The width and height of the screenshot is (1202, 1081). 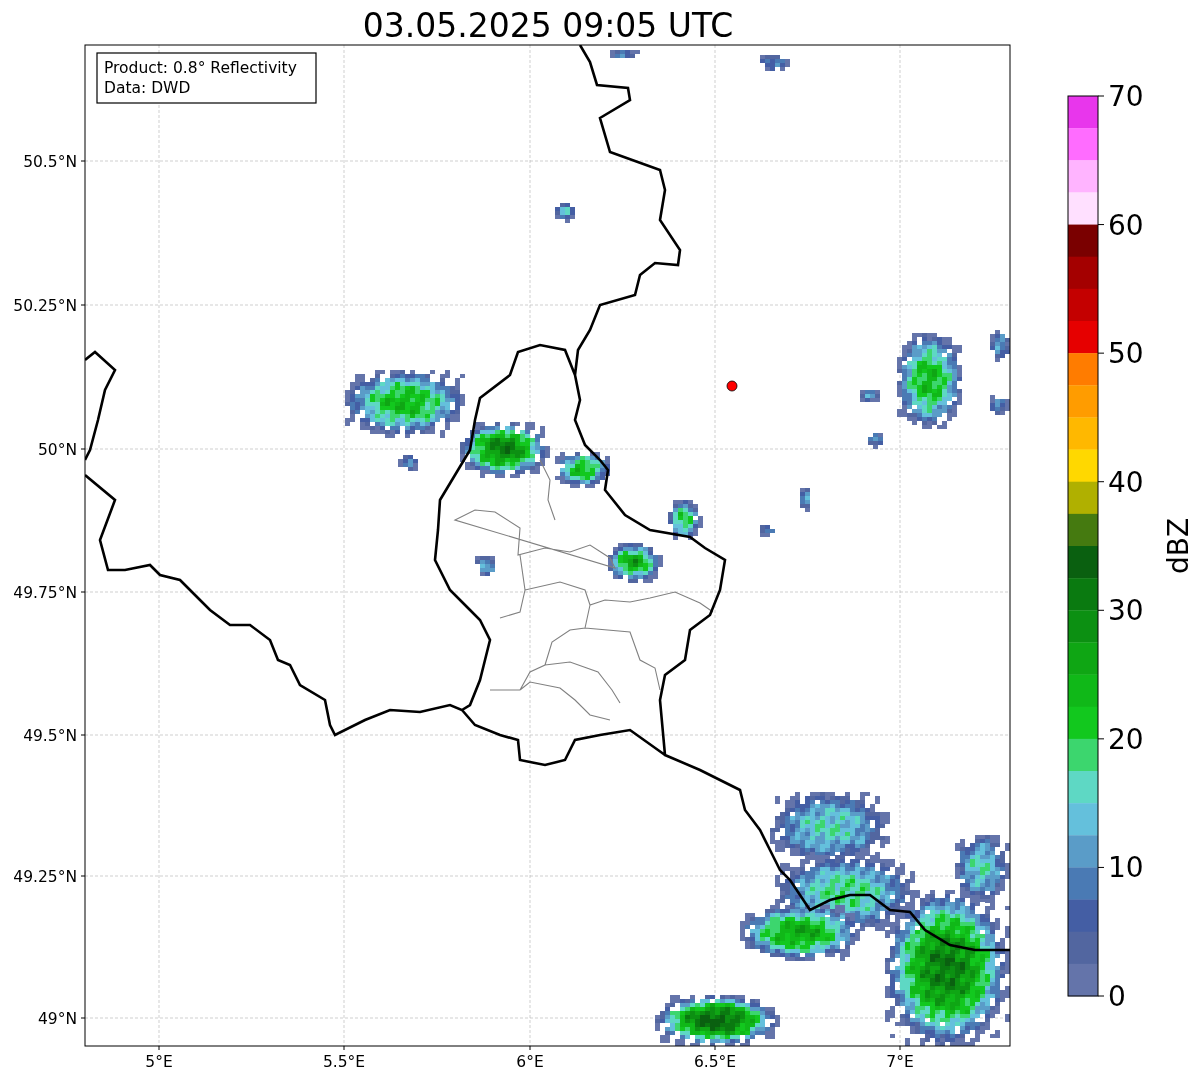 What do you see at coordinates (548, 25) in the screenshot?
I see `chart-title: 03.05.2025 09:05 UTC` at bounding box center [548, 25].